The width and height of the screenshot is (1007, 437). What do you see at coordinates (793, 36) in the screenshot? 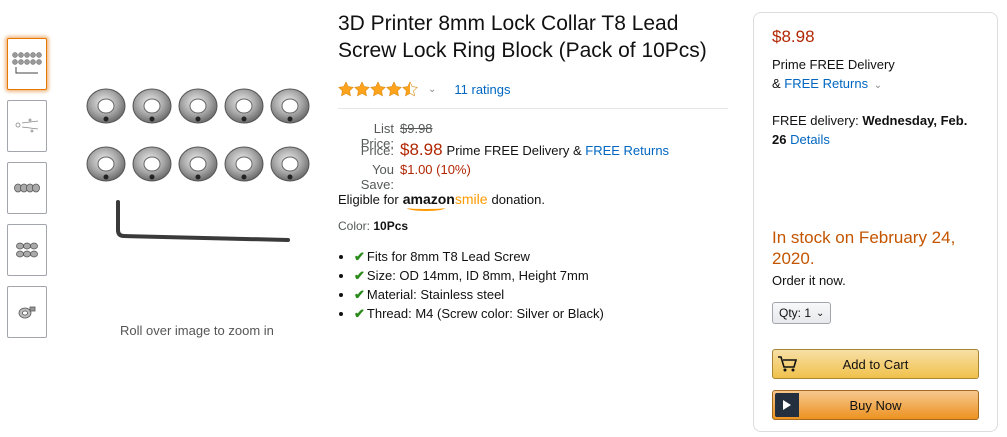
I see `buybox-price: $8.98` at bounding box center [793, 36].